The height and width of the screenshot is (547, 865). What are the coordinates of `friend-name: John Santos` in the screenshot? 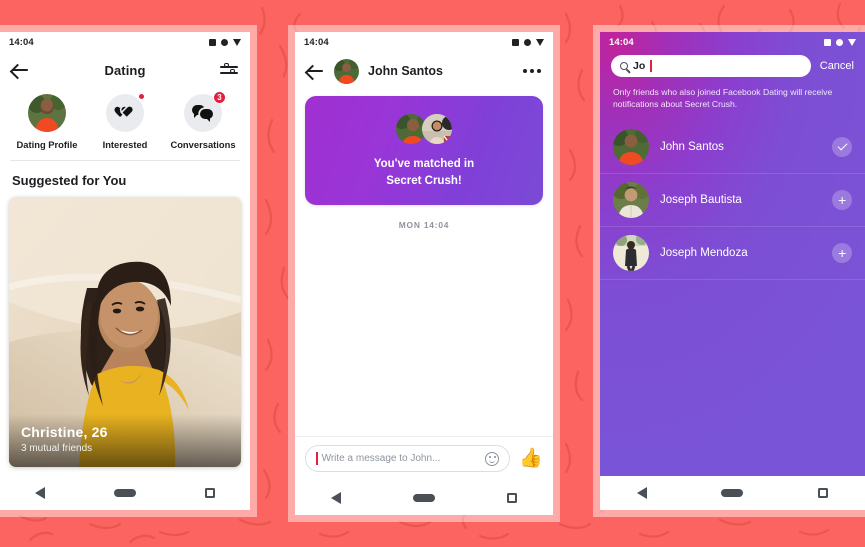 It's located at (692, 146).